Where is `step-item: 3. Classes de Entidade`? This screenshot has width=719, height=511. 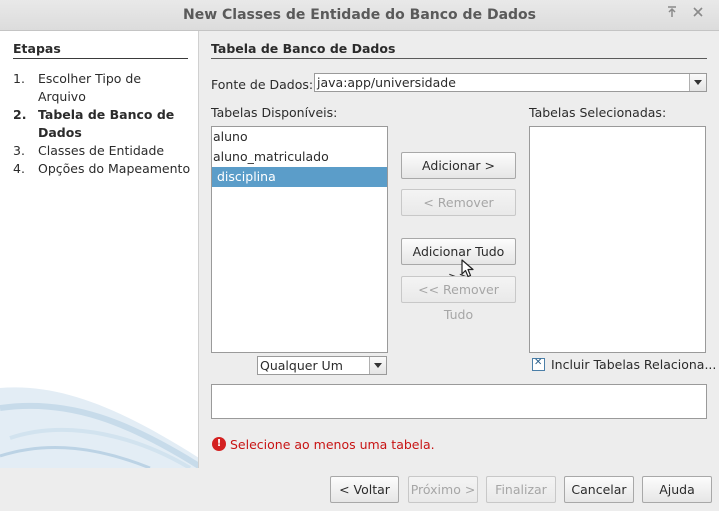 step-item: 3. Classes de Entidade is located at coordinates (102, 151).